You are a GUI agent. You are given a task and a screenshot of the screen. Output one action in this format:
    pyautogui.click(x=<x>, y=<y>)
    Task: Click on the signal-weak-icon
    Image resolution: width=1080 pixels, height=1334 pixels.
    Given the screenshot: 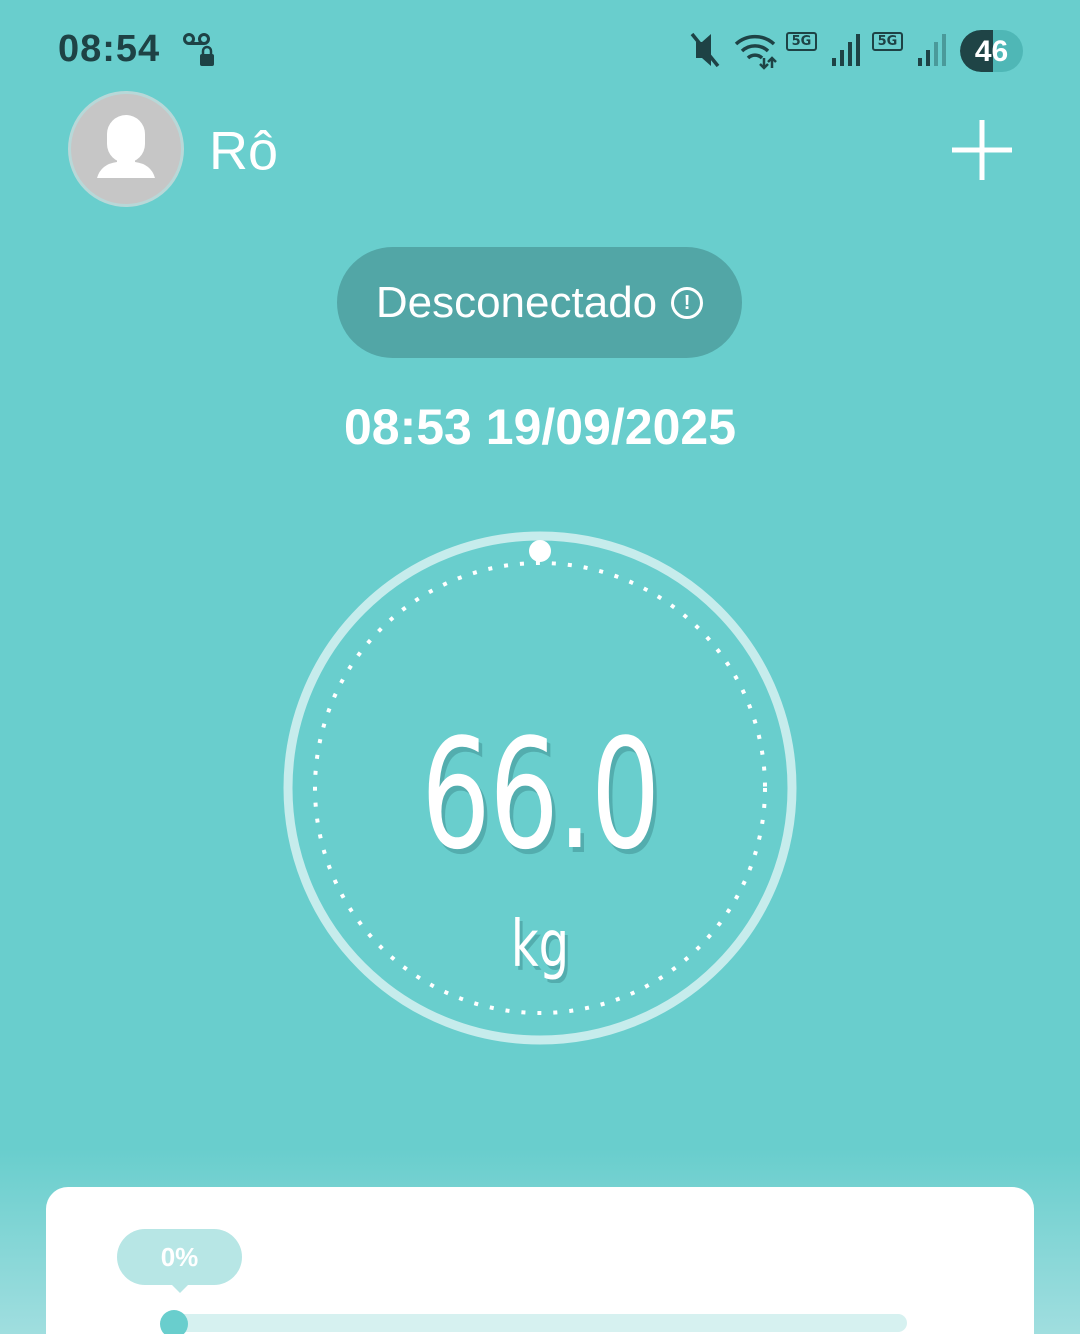 What is the action you would take?
    pyautogui.click(x=932, y=50)
    